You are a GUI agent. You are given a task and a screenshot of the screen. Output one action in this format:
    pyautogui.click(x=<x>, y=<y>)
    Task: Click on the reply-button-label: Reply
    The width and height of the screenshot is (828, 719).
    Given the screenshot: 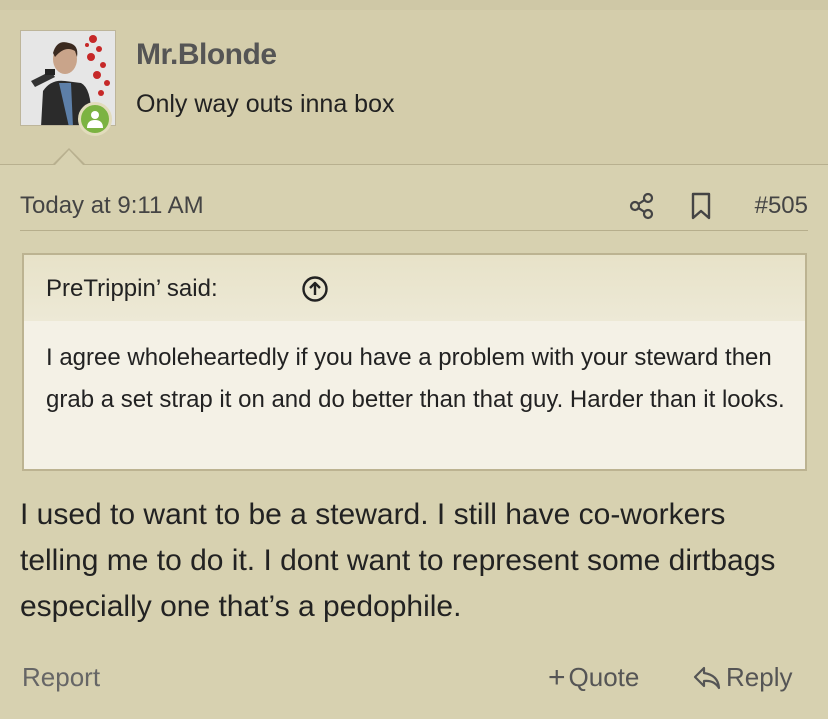 What is the action you would take?
    pyautogui.click(x=759, y=677)
    